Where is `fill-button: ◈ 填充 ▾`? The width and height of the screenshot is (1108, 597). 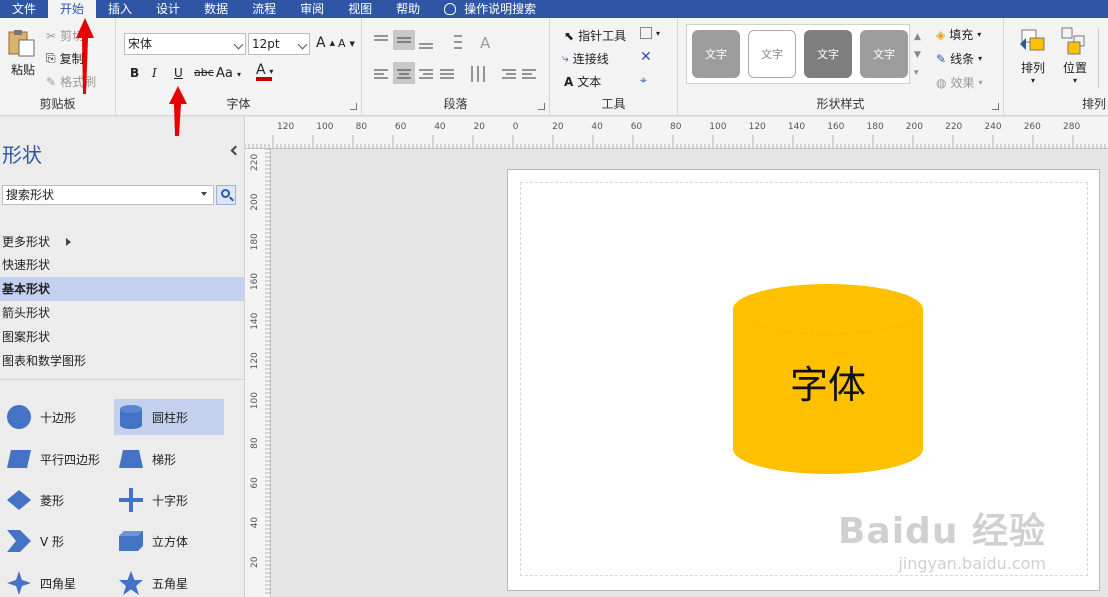
fill-button: ◈ 填充 ▾ is located at coordinates (958, 34).